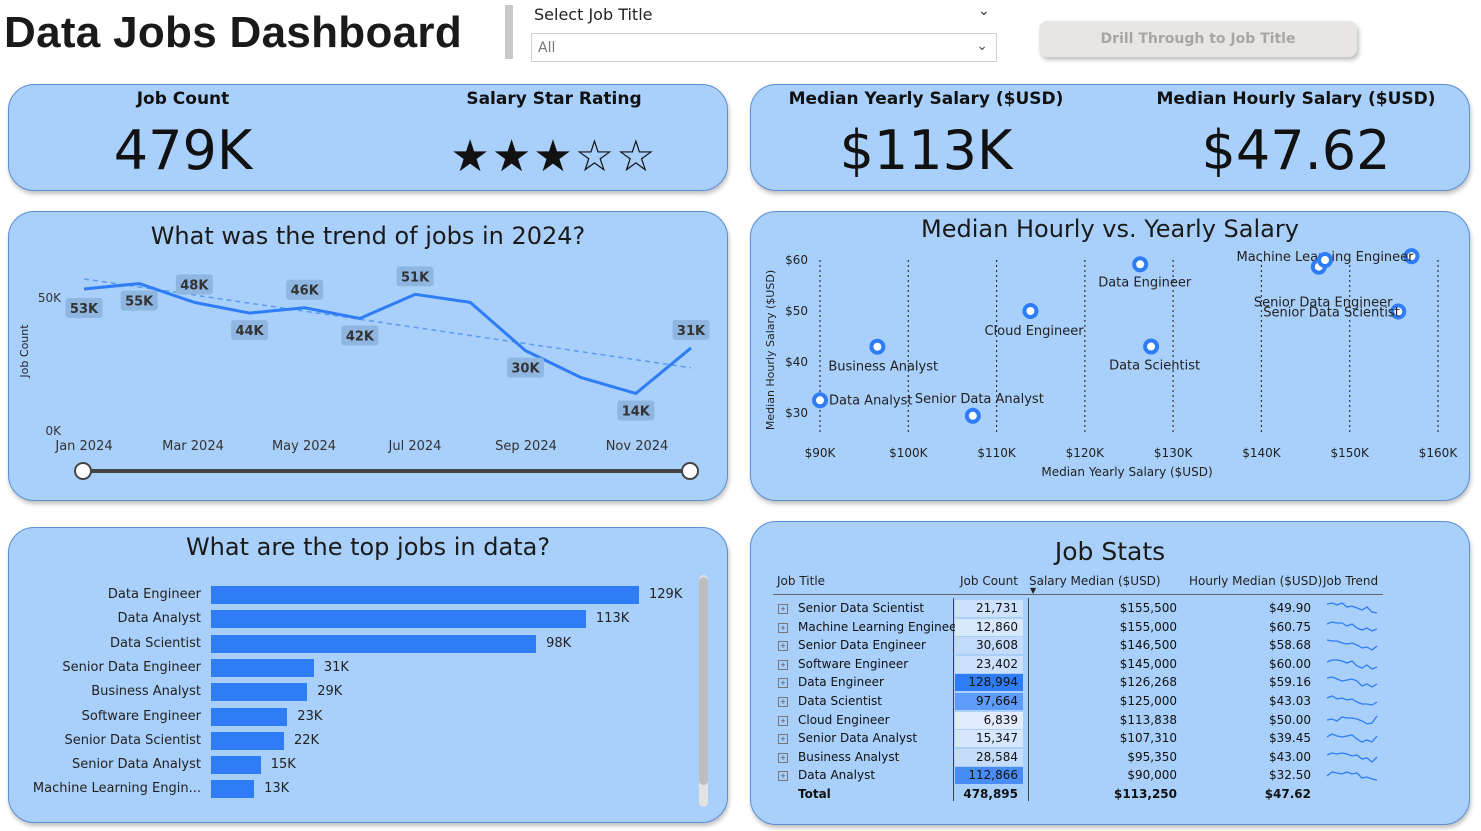  What do you see at coordinates (612, 619) in the screenshot?
I see `bar-value-label: 113K` at bounding box center [612, 619].